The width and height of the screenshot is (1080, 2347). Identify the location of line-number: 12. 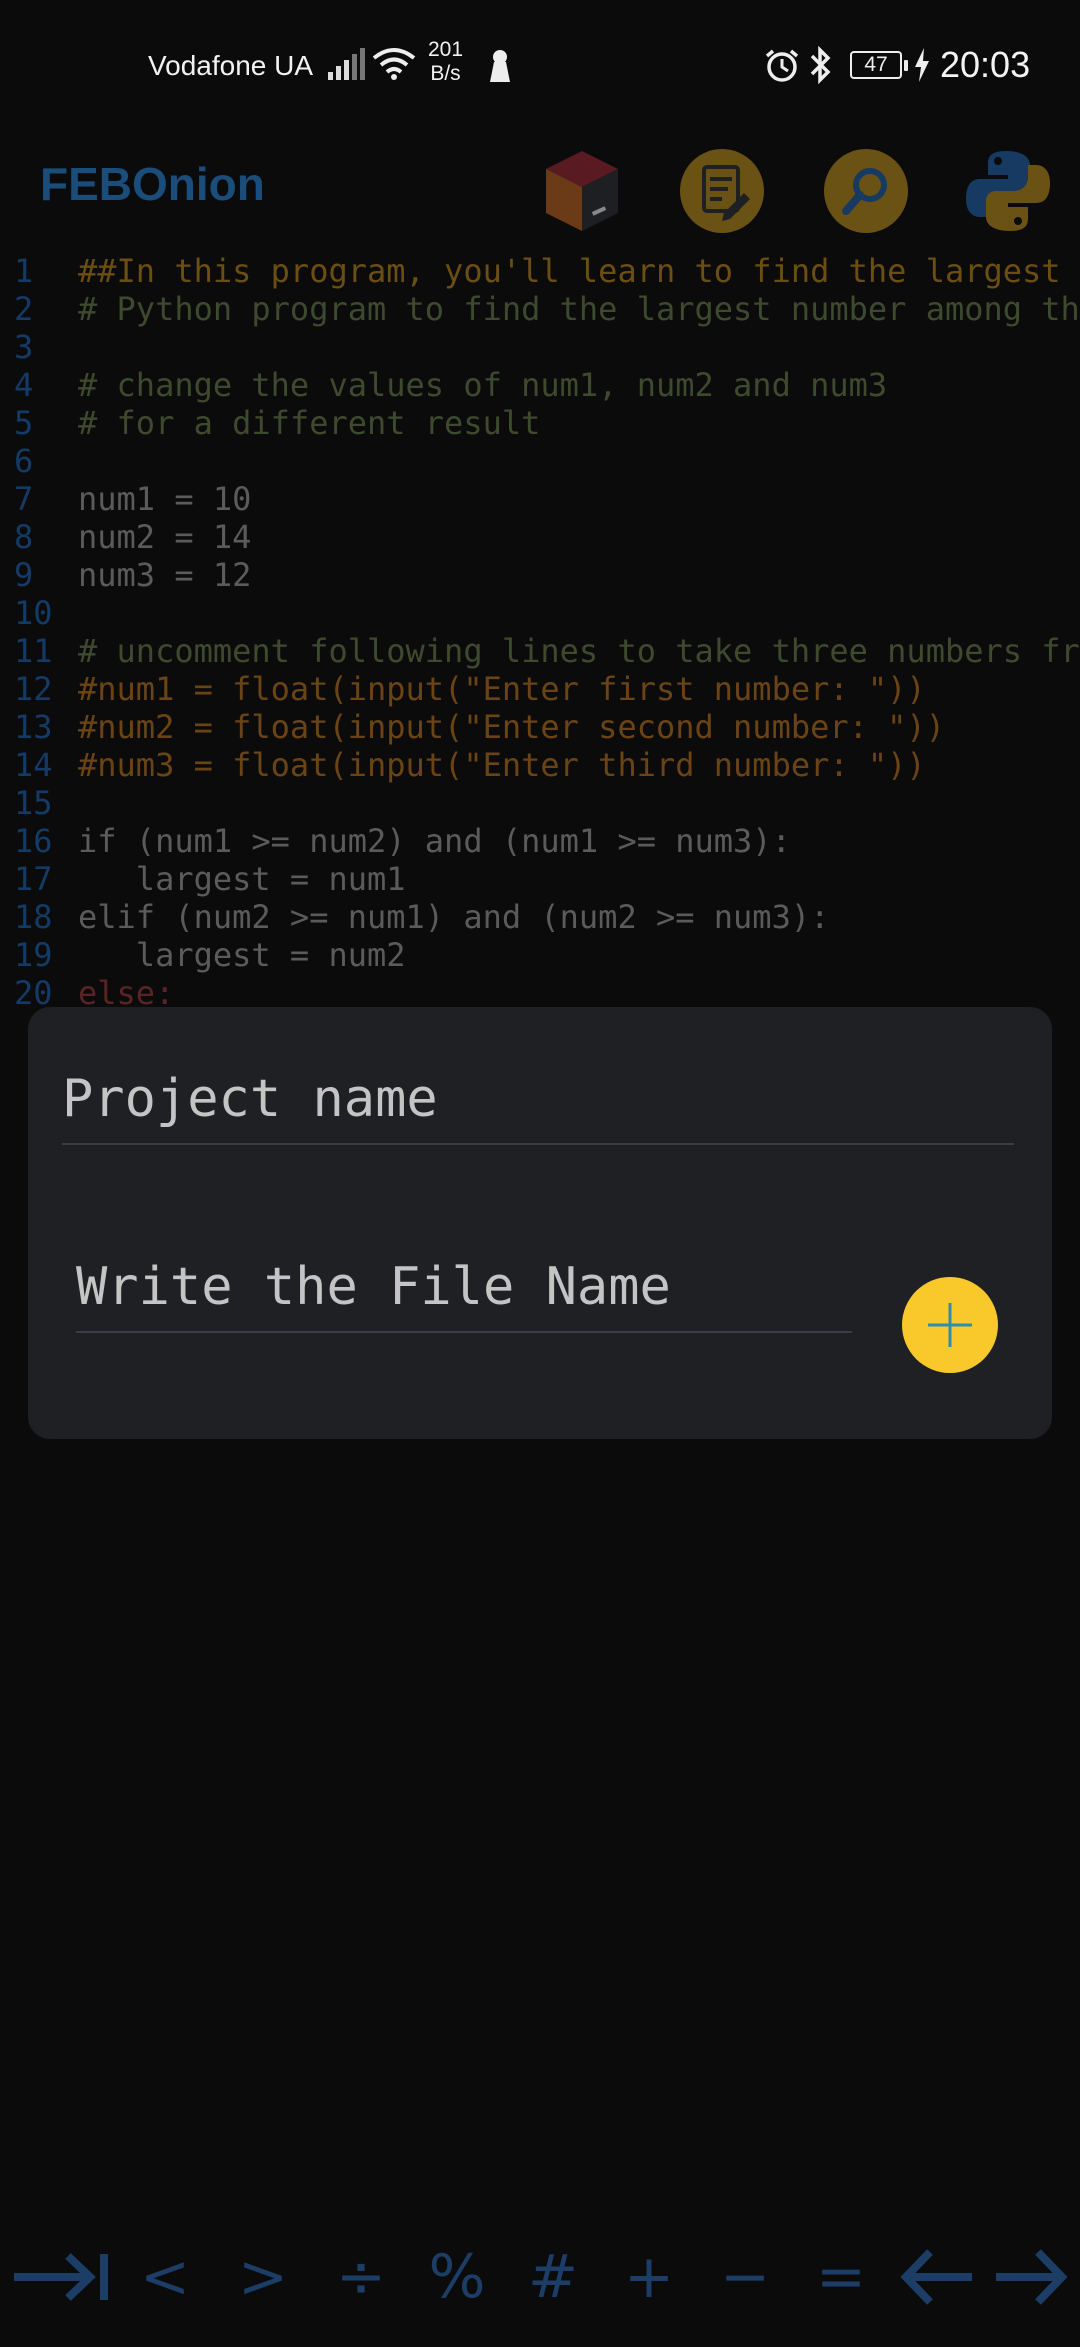
(33, 689).